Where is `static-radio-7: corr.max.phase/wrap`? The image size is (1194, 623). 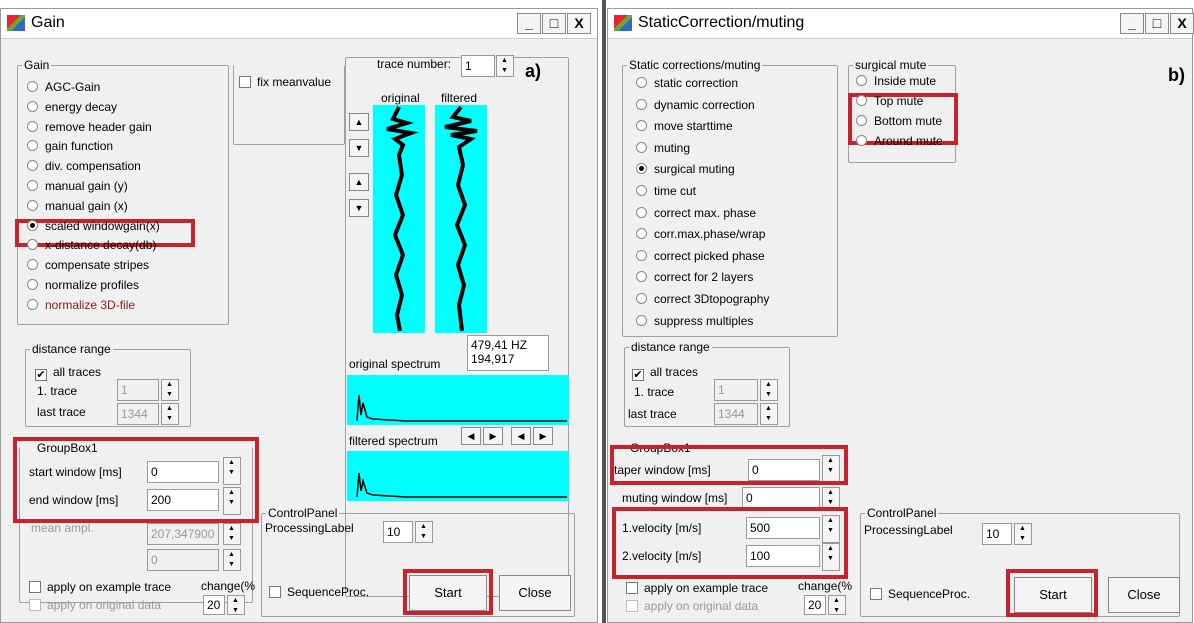 static-radio-7: corr.max.phase/wrap is located at coordinates (700, 234).